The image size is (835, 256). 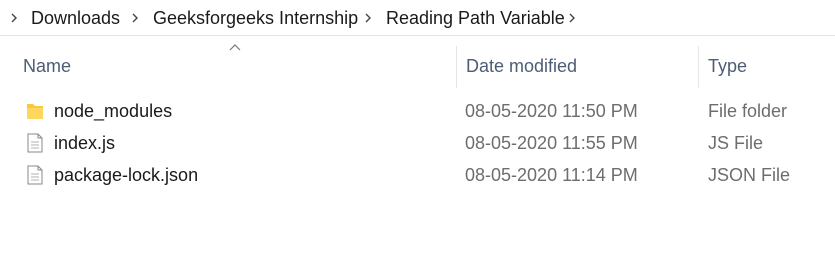 I want to click on folder-icon, so click(x=35, y=111).